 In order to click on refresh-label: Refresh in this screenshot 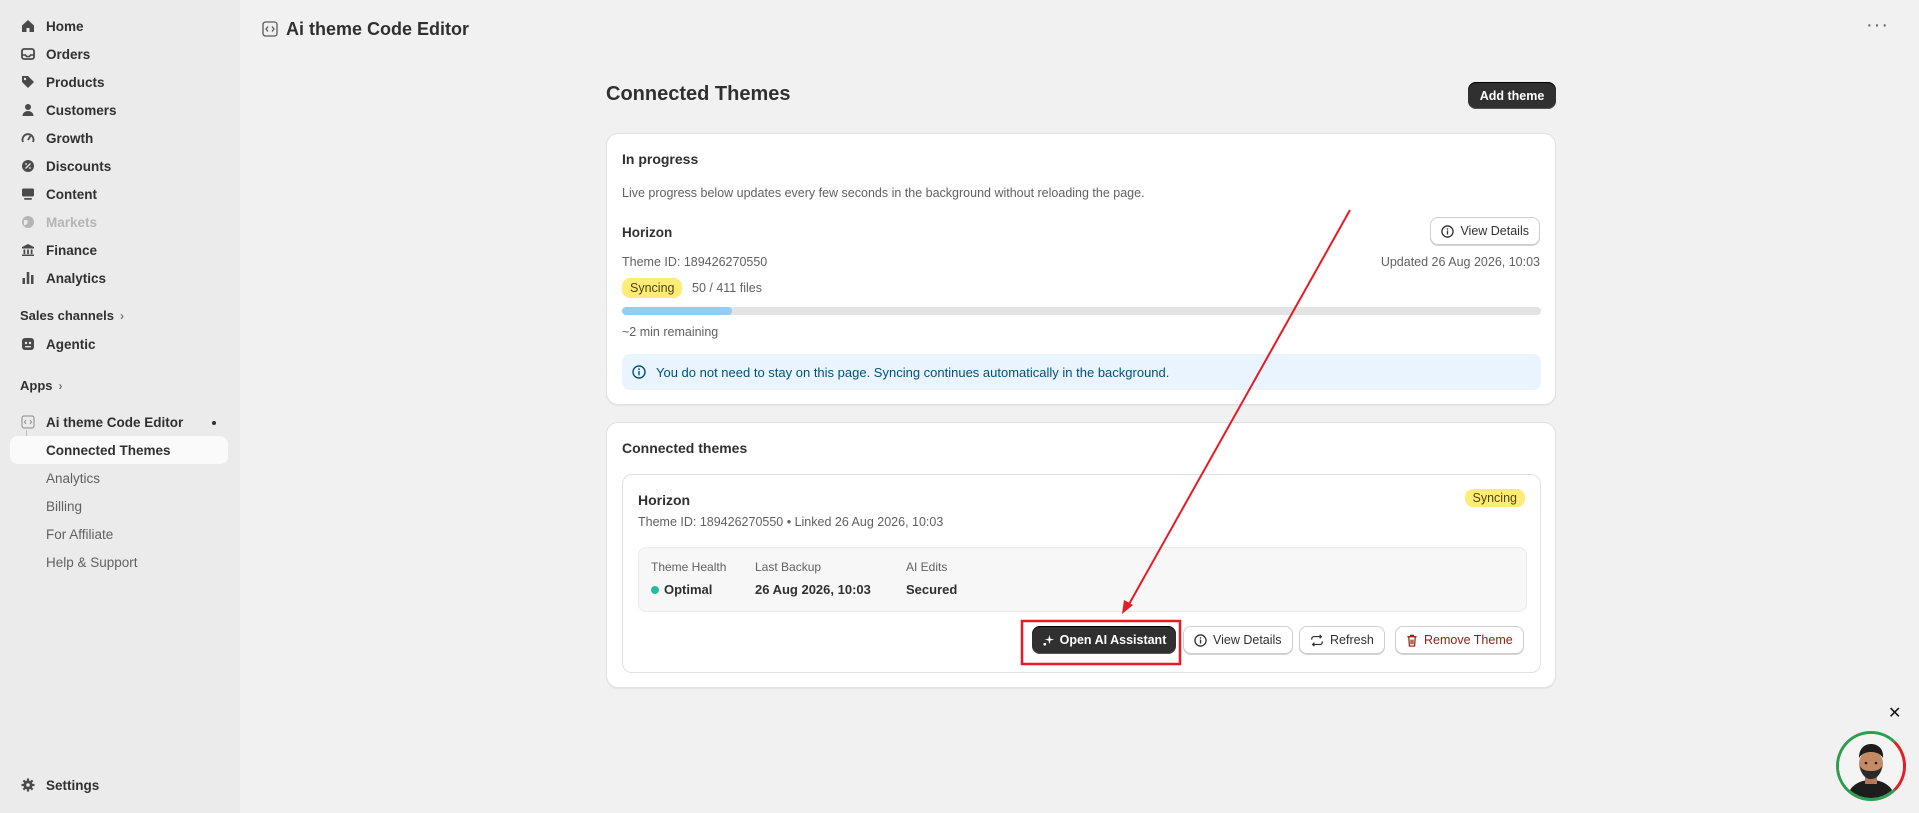, I will do `click(1352, 640)`.